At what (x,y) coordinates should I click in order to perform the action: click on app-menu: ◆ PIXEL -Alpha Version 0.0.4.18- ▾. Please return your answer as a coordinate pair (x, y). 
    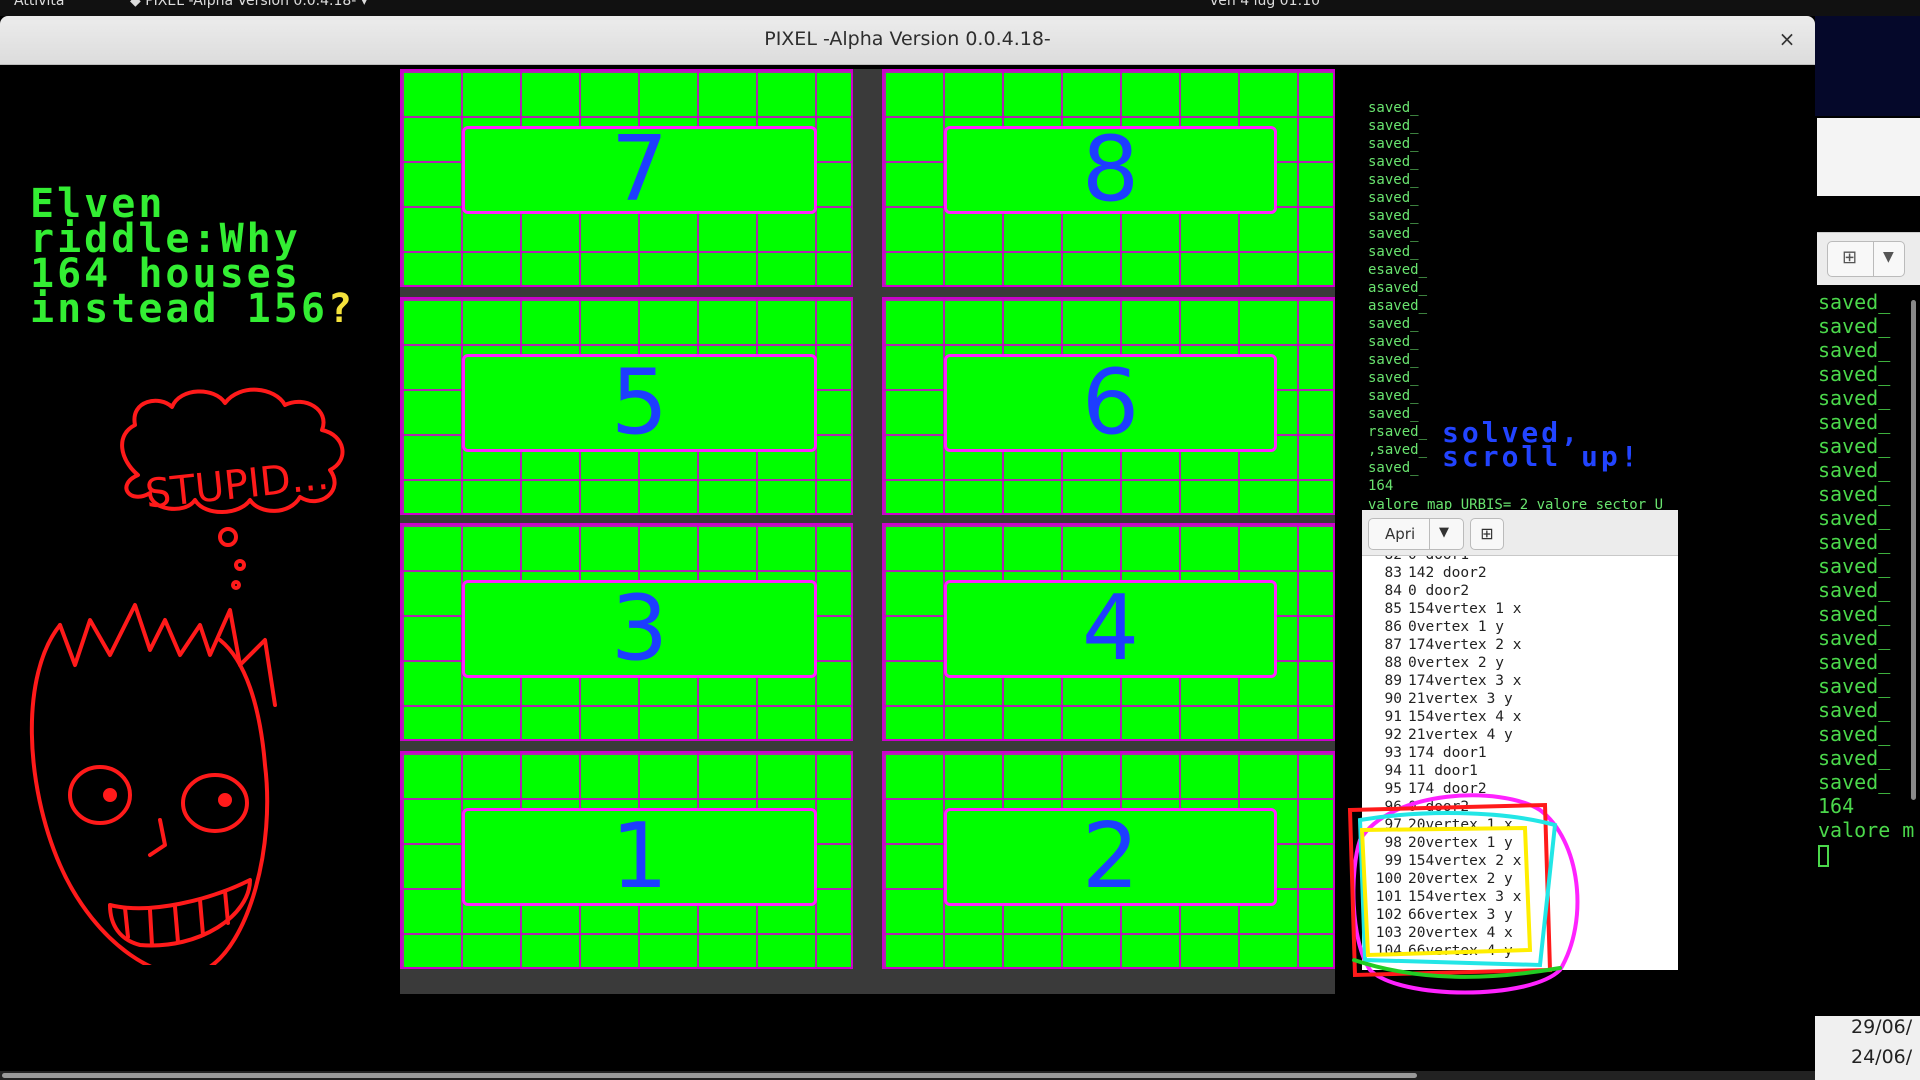
    Looking at the image, I should click on (249, 4).